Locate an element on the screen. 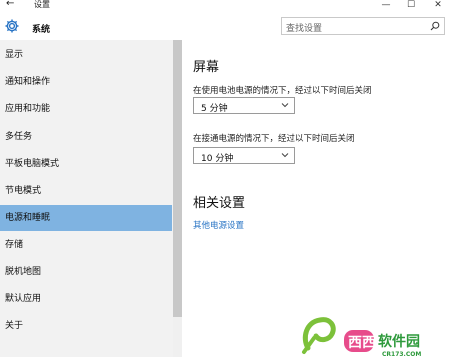 This screenshot has height=357, width=455. sidebar-scrollbar is located at coordinates (177, 198).